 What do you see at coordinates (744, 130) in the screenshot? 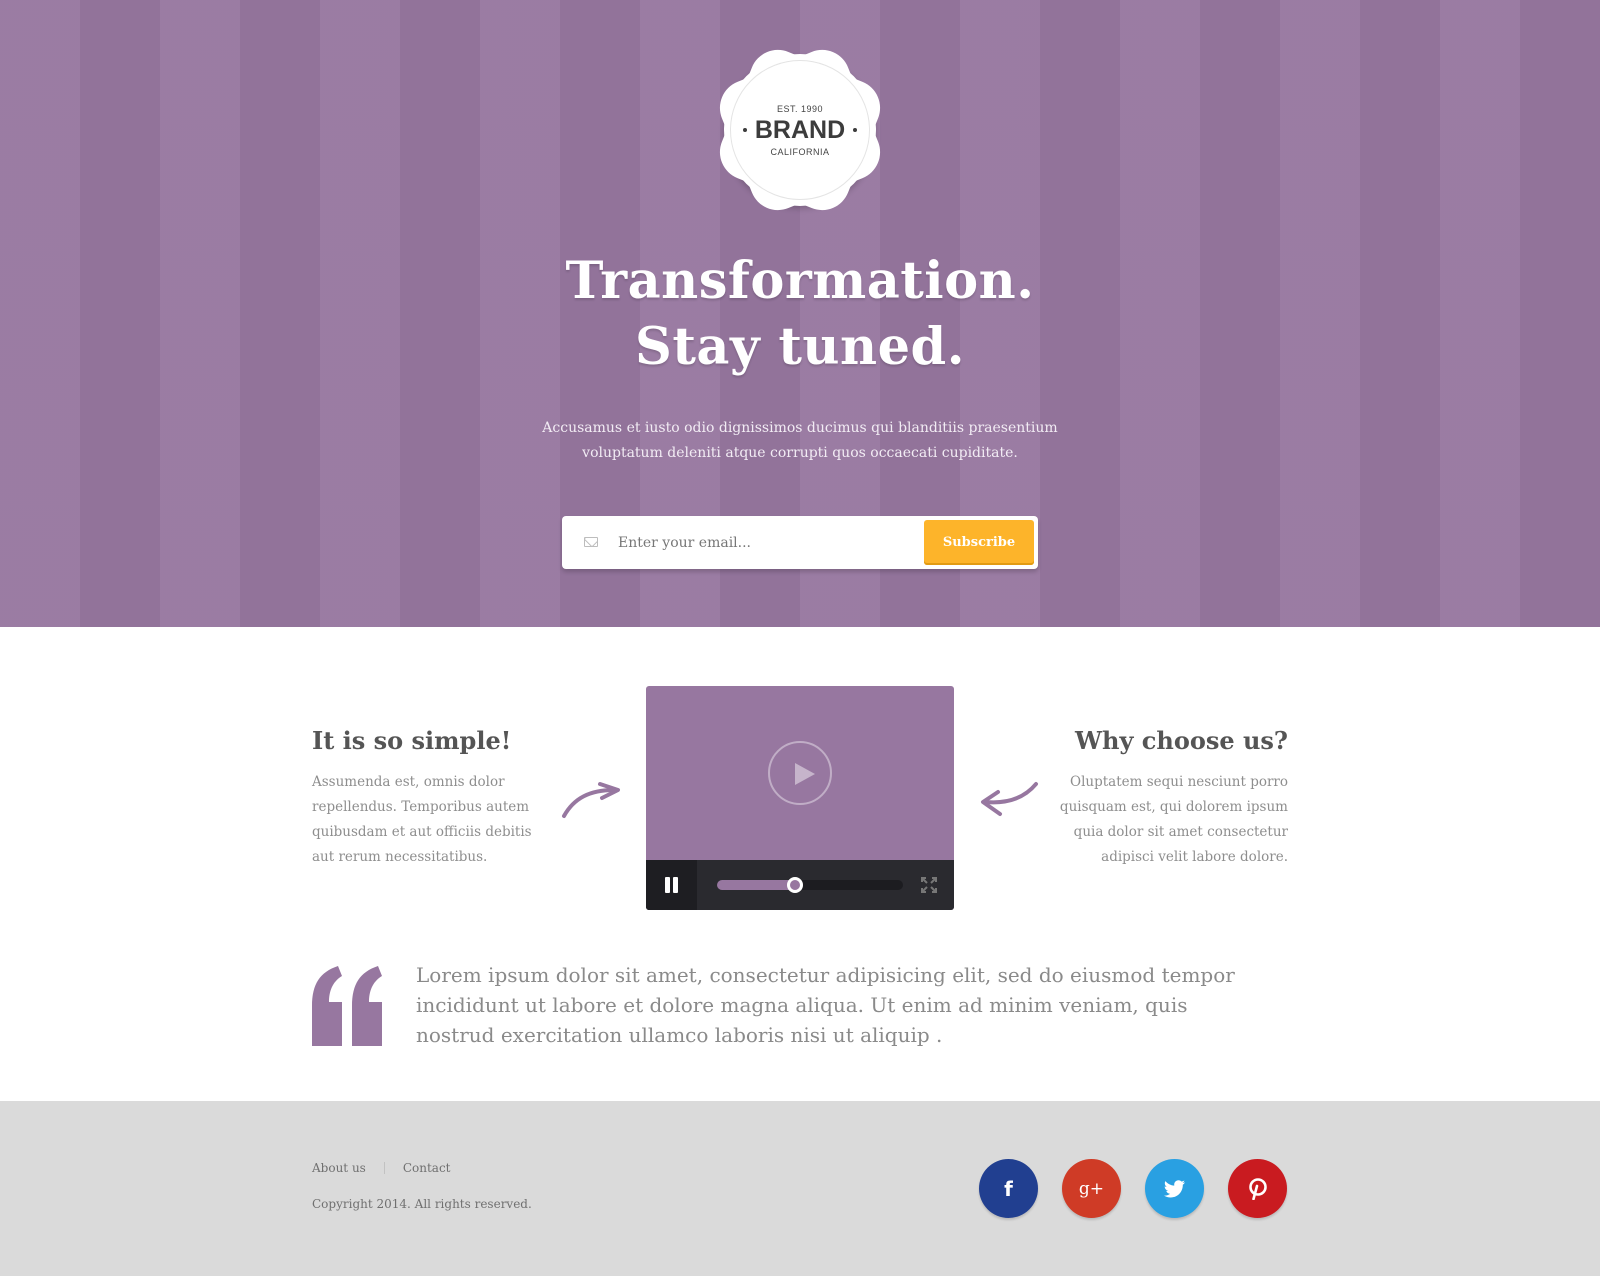
I see `logo-dot-left` at bounding box center [744, 130].